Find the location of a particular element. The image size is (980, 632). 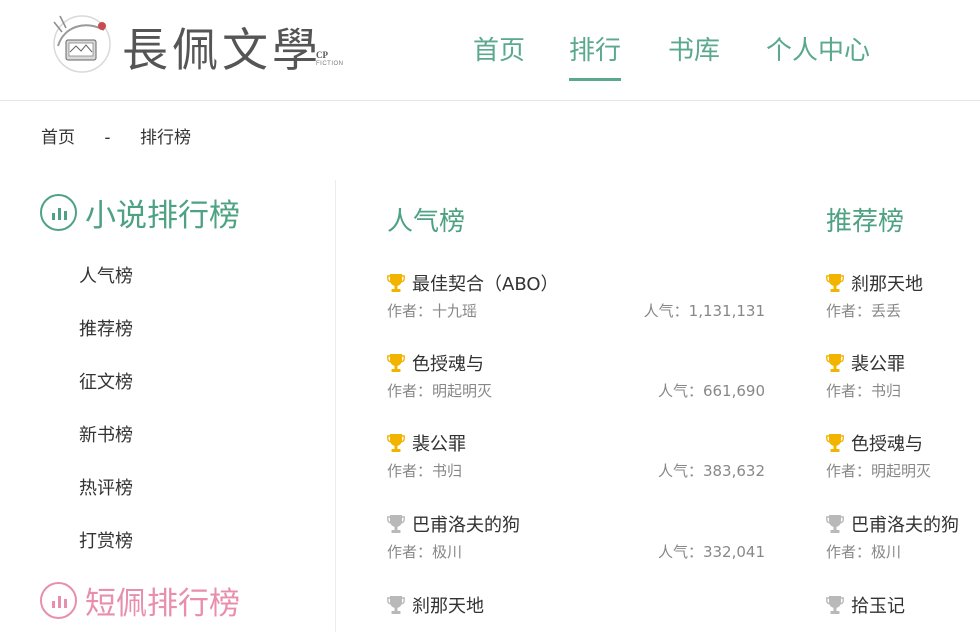

breadcrumb-home: 首页 is located at coordinates (58, 135).